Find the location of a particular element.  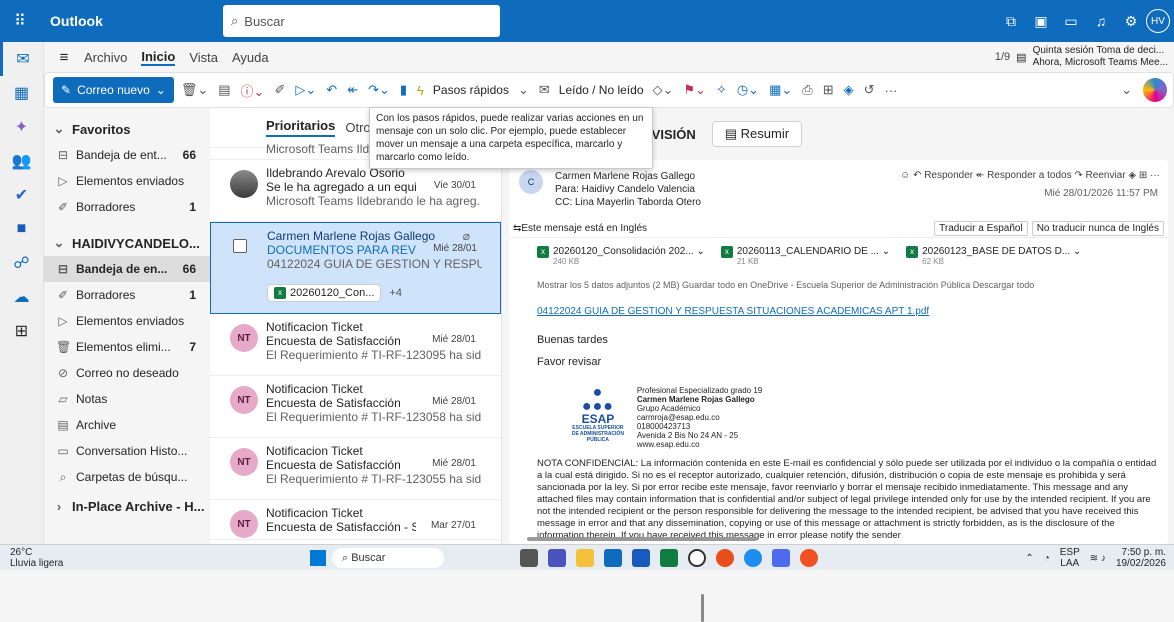

chrome-profile-icon is located at coordinates (809, 558).